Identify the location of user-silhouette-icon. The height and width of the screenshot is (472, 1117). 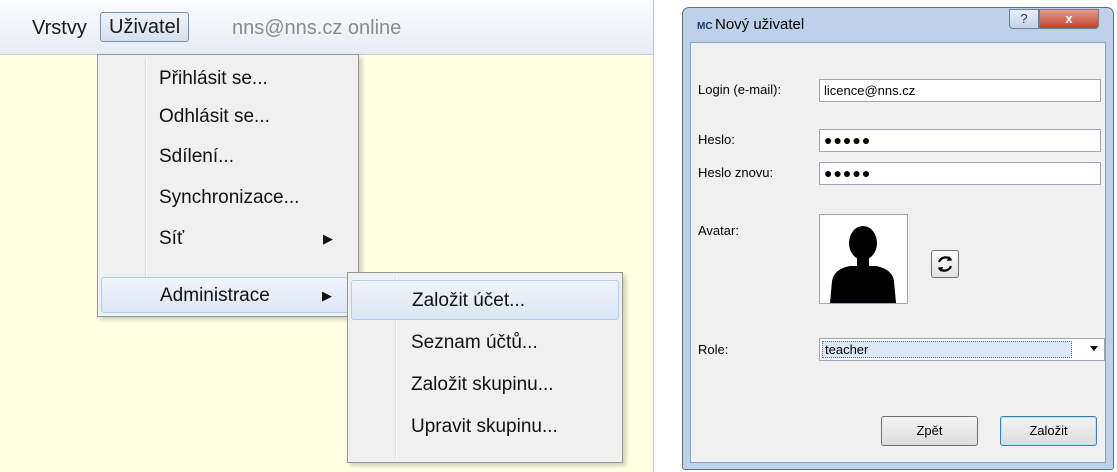
(863, 264).